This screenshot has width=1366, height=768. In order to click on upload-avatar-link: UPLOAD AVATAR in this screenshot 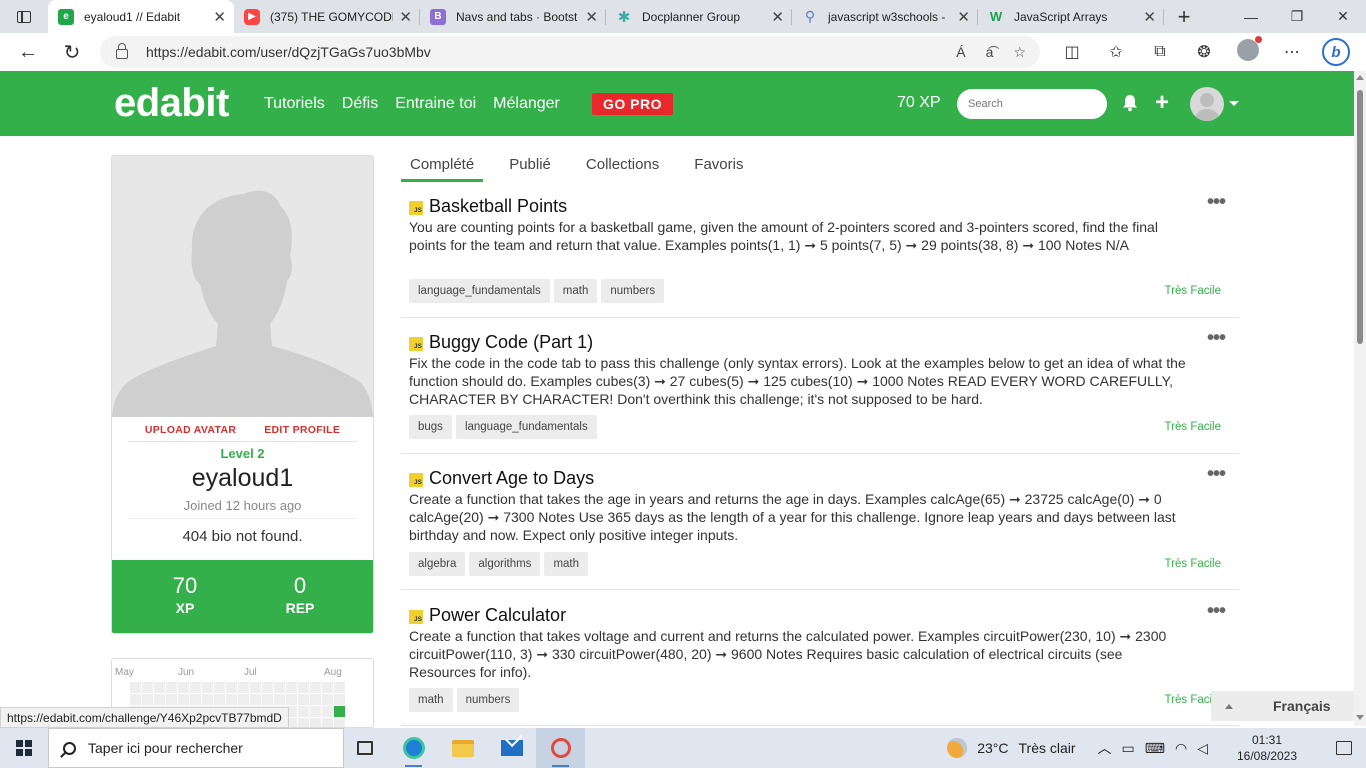, I will do `click(190, 430)`.